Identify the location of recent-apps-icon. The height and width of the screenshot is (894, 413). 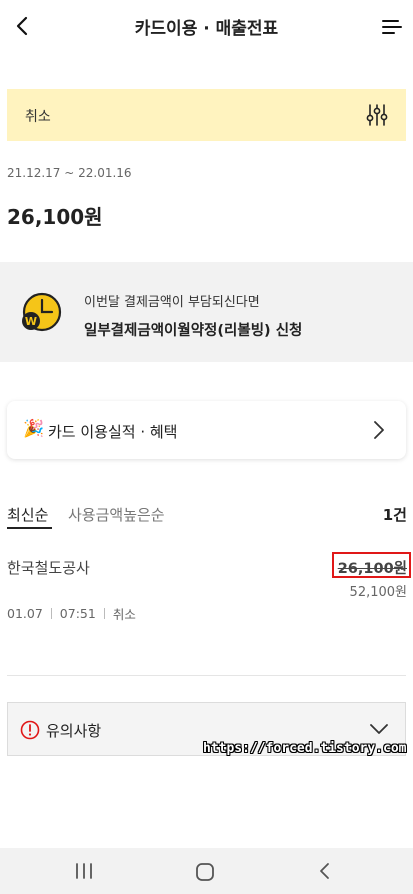
(84, 871).